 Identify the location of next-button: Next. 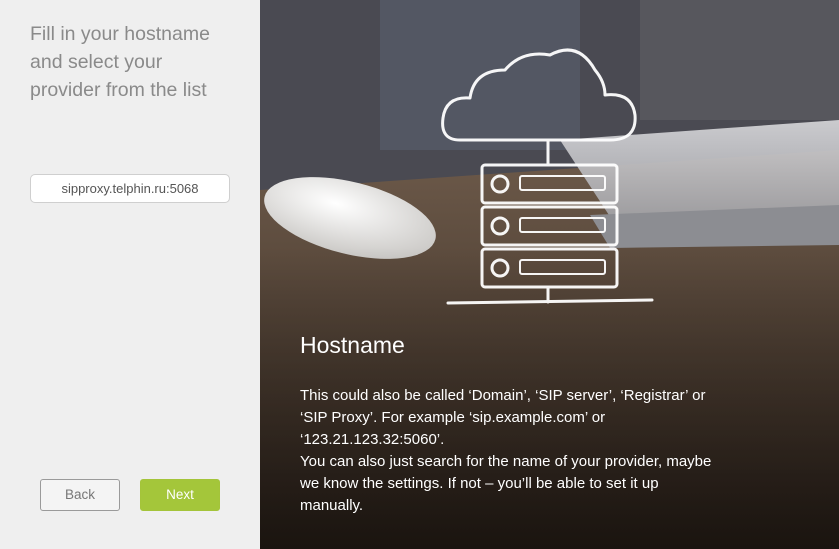
(180, 495).